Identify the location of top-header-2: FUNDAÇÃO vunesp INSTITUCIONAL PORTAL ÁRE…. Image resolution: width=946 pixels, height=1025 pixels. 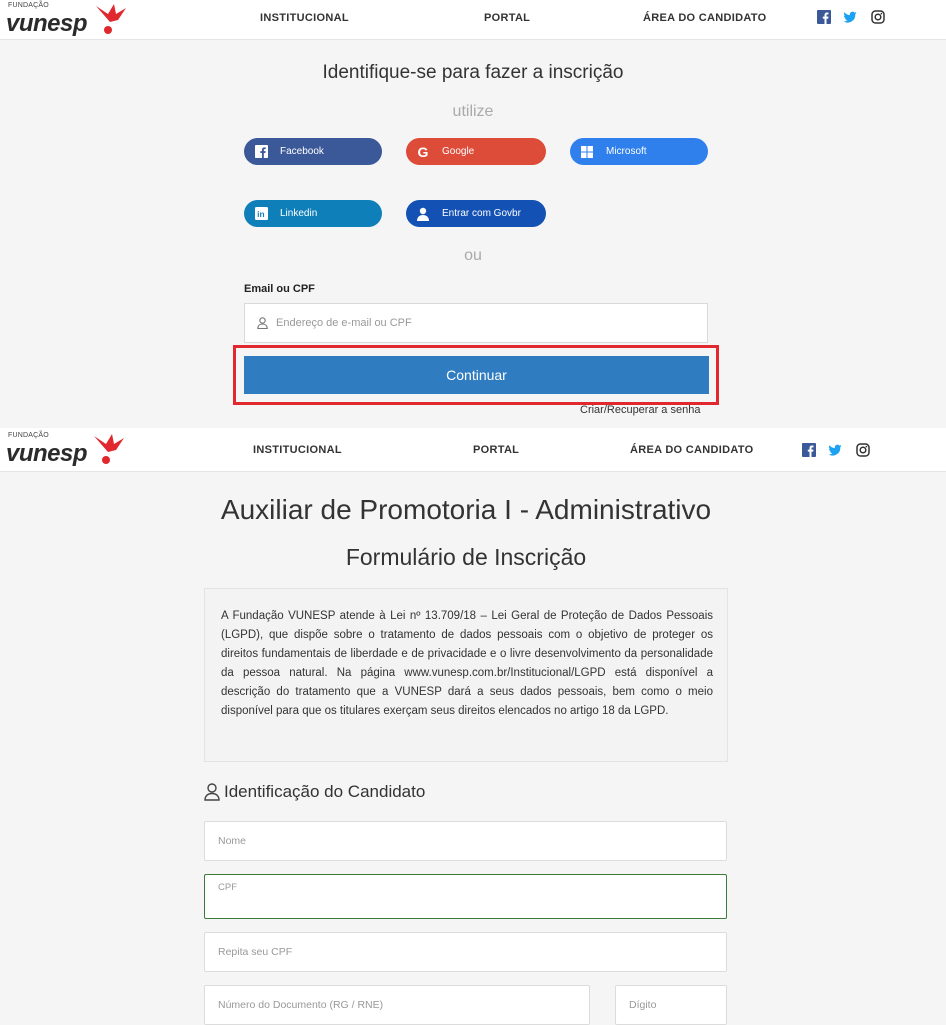
(473, 450).